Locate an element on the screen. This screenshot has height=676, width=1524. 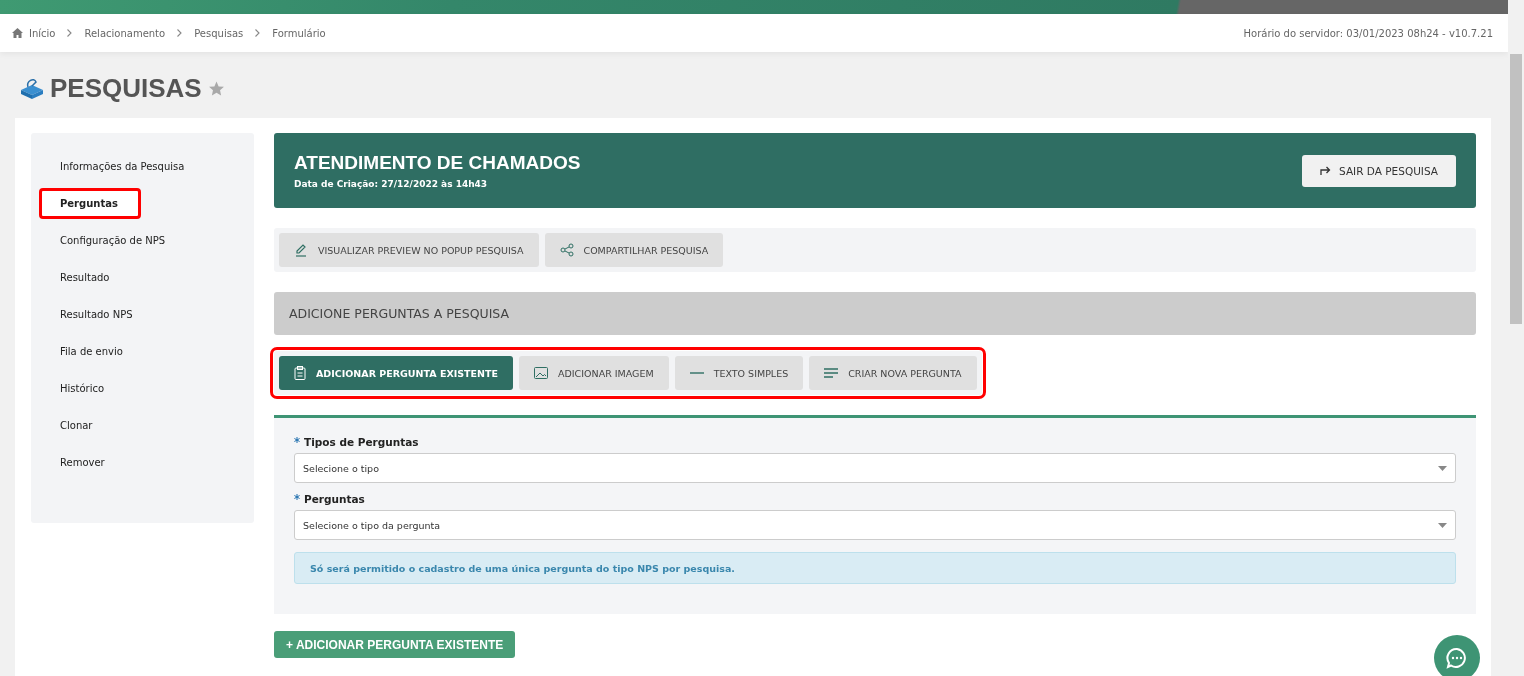
info-notice: Só será permitido o cadastro de uma única pergunta do tipo NPS por pesquisa. is located at coordinates (875, 568).